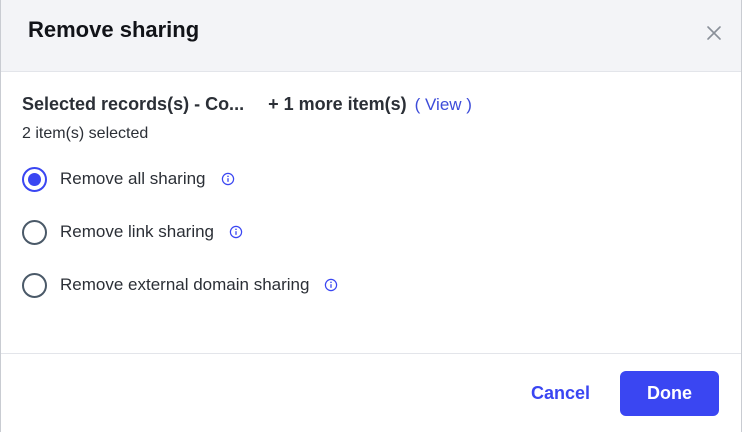  What do you see at coordinates (34, 232) in the screenshot?
I see `radio-remove-link-sharing` at bounding box center [34, 232].